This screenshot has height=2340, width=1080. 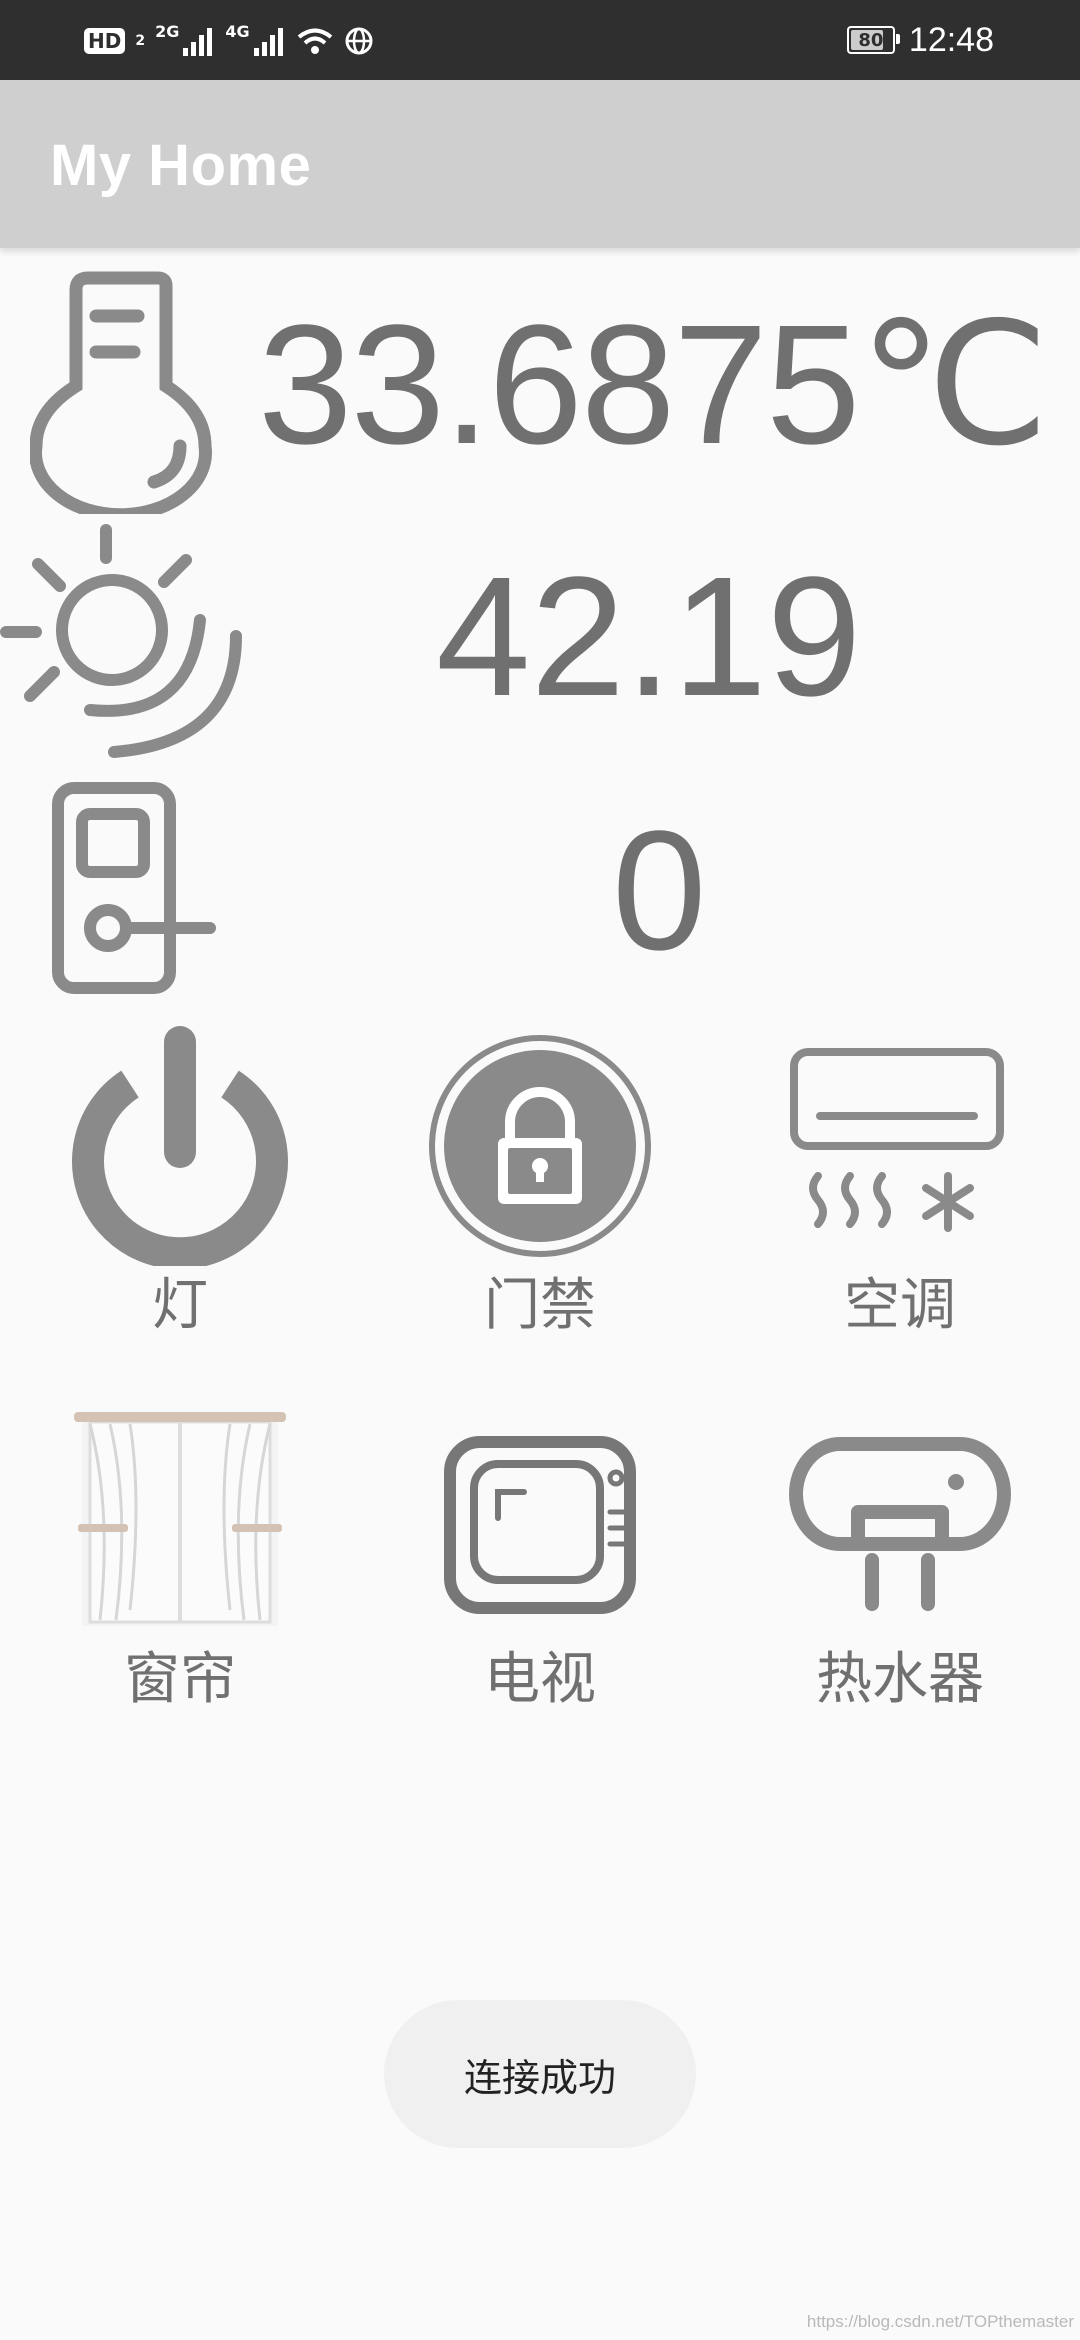 What do you see at coordinates (105, 41) in the screenshot?
I see `hd-voice-icon: HD` at bounding box center [105, 41].